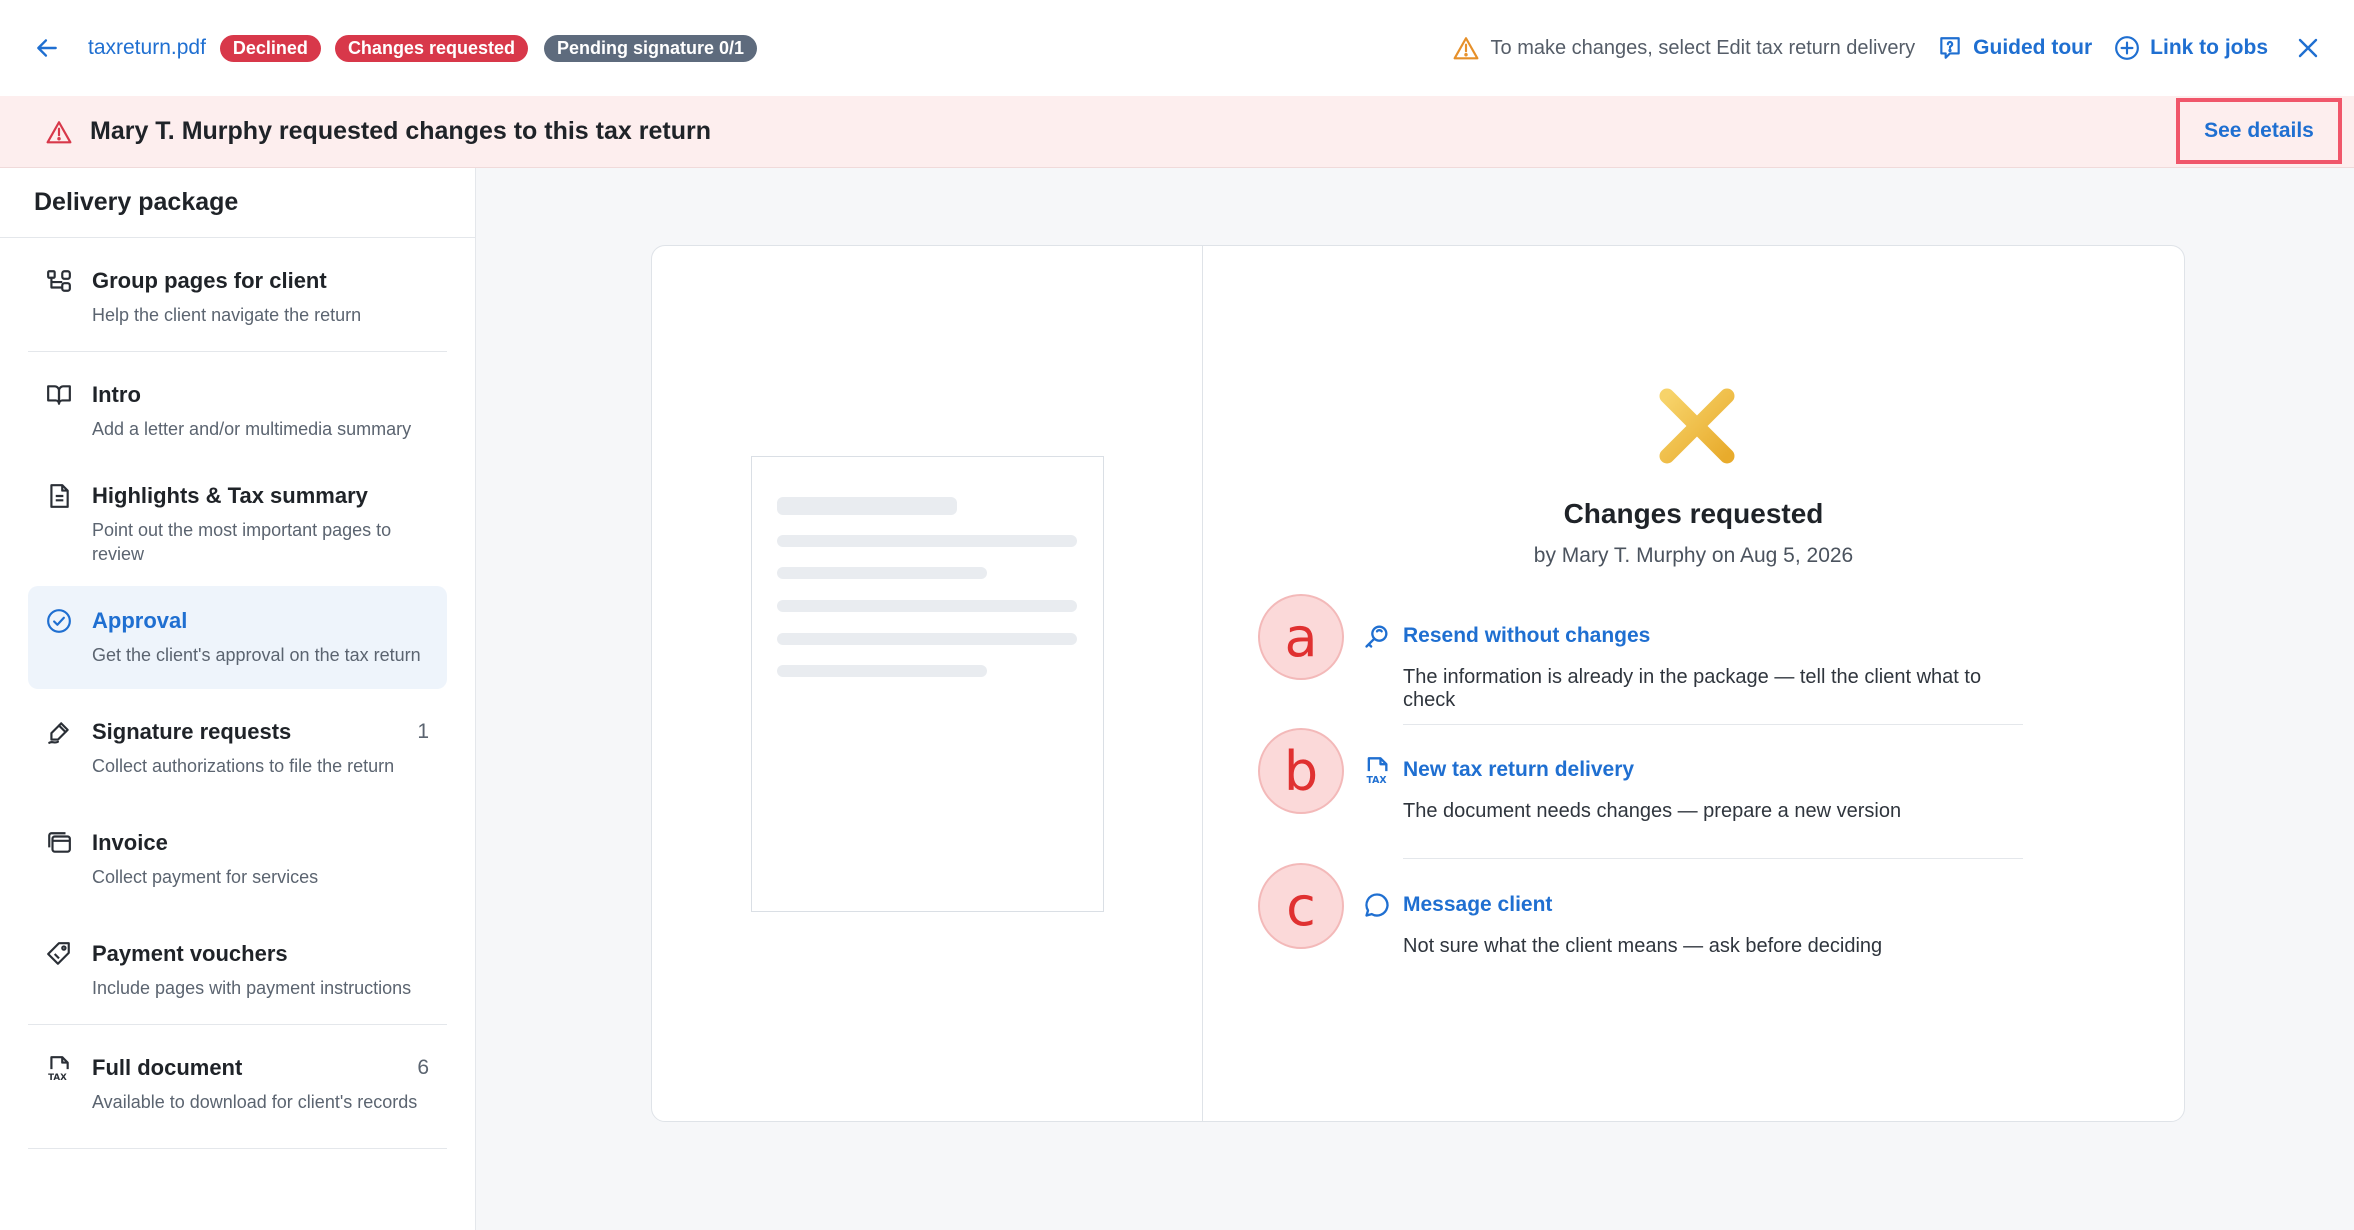  What do you see at coordinates (192, 731) in the screenshot?
I see `sidebar-item-label: Signature requests` at bounding box center [192, 731].